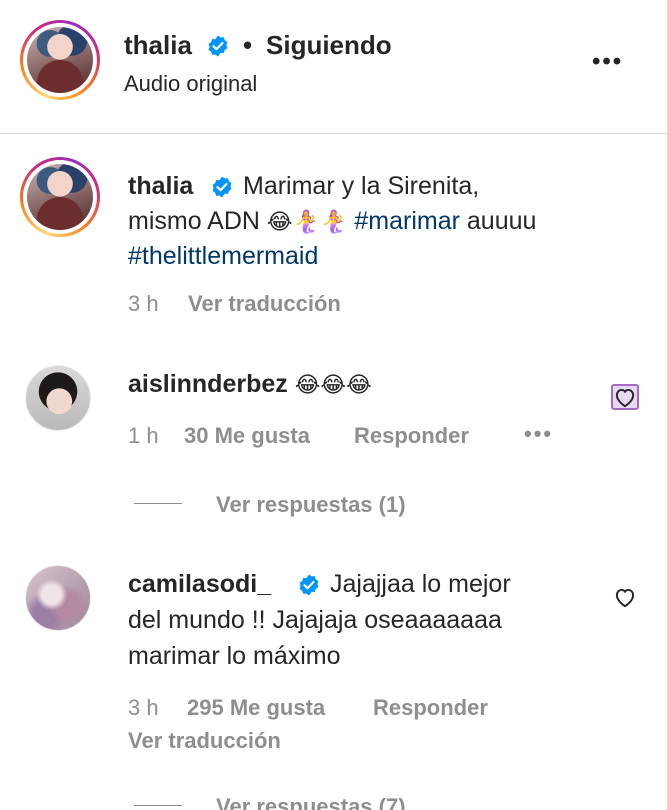  I want to click on caption-avatar, so click(60, 197).